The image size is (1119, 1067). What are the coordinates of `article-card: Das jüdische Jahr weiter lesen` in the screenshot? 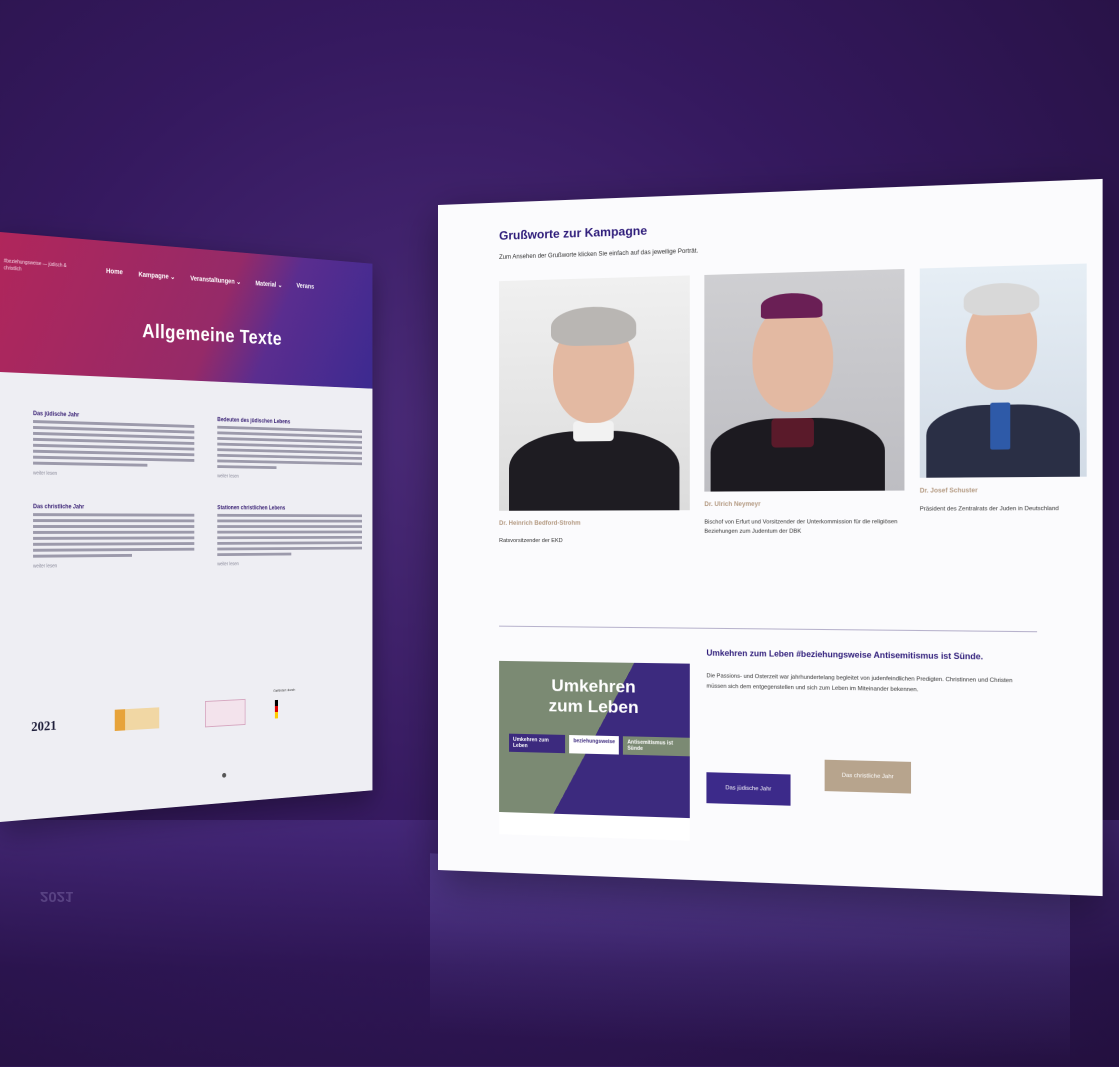 It's located at (114, 445).